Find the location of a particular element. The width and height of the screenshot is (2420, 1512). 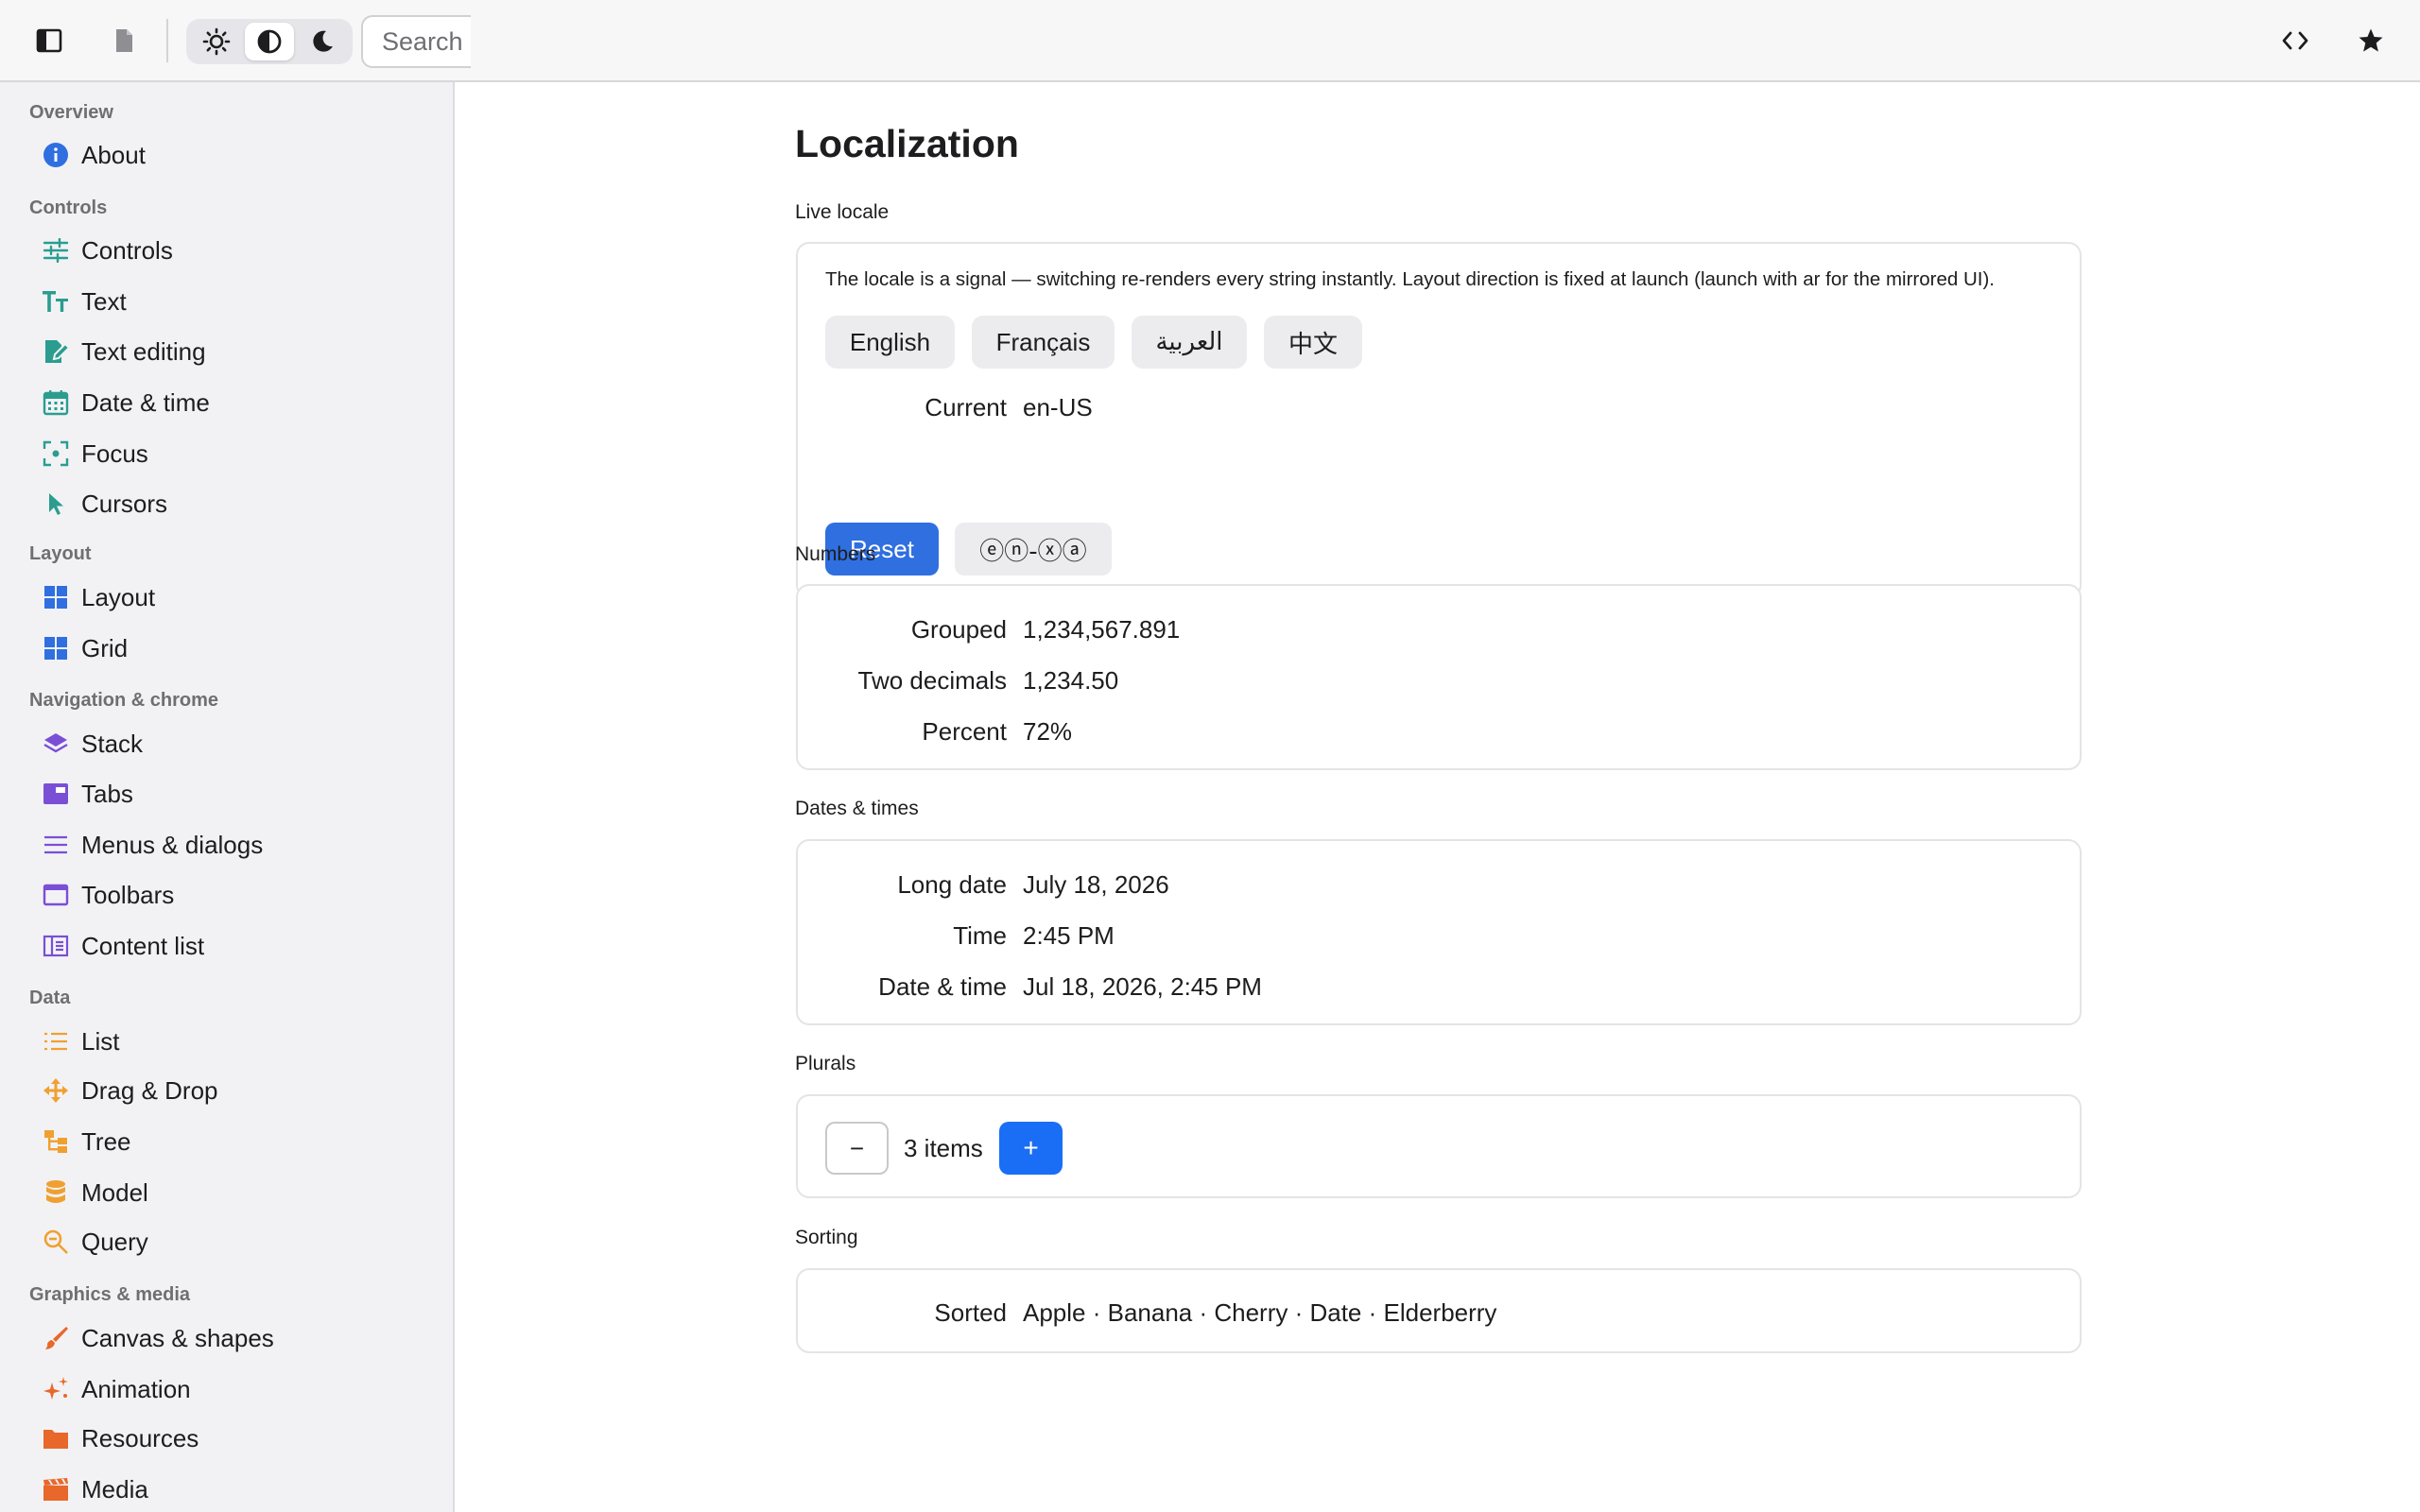

theme-dark-button is located at coordinates (322, 41).